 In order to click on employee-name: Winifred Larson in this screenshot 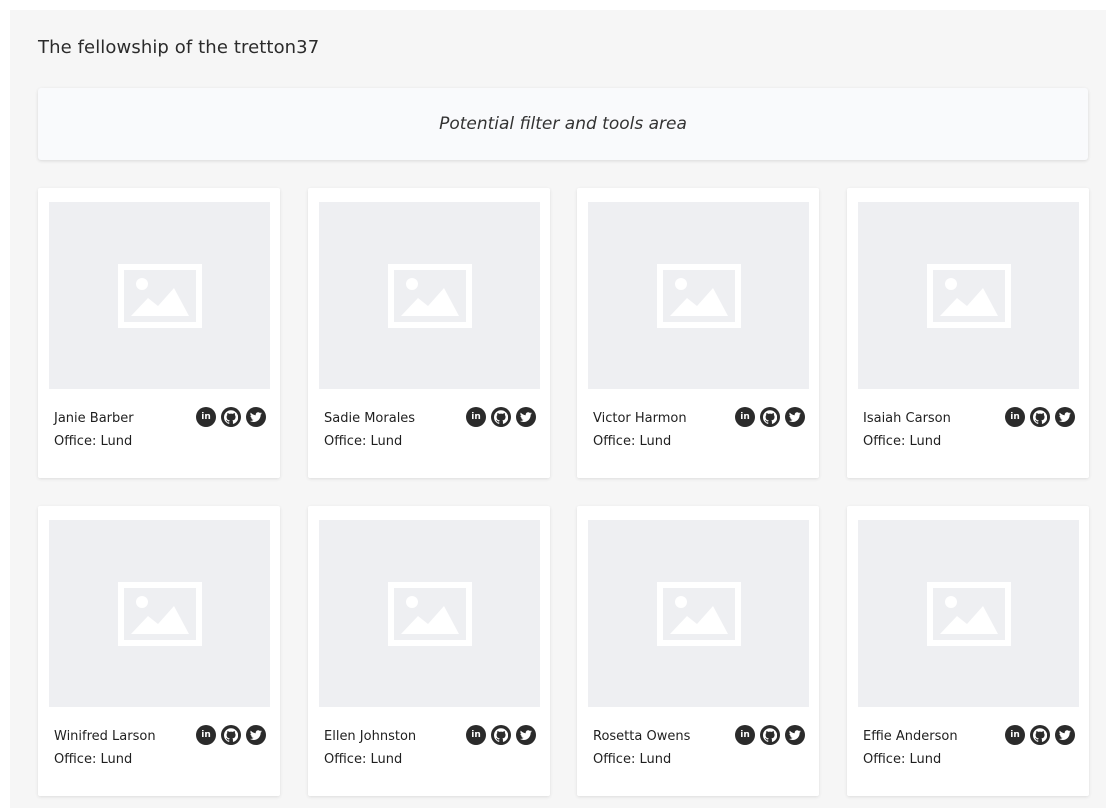, I will do `click(105, 736)`.